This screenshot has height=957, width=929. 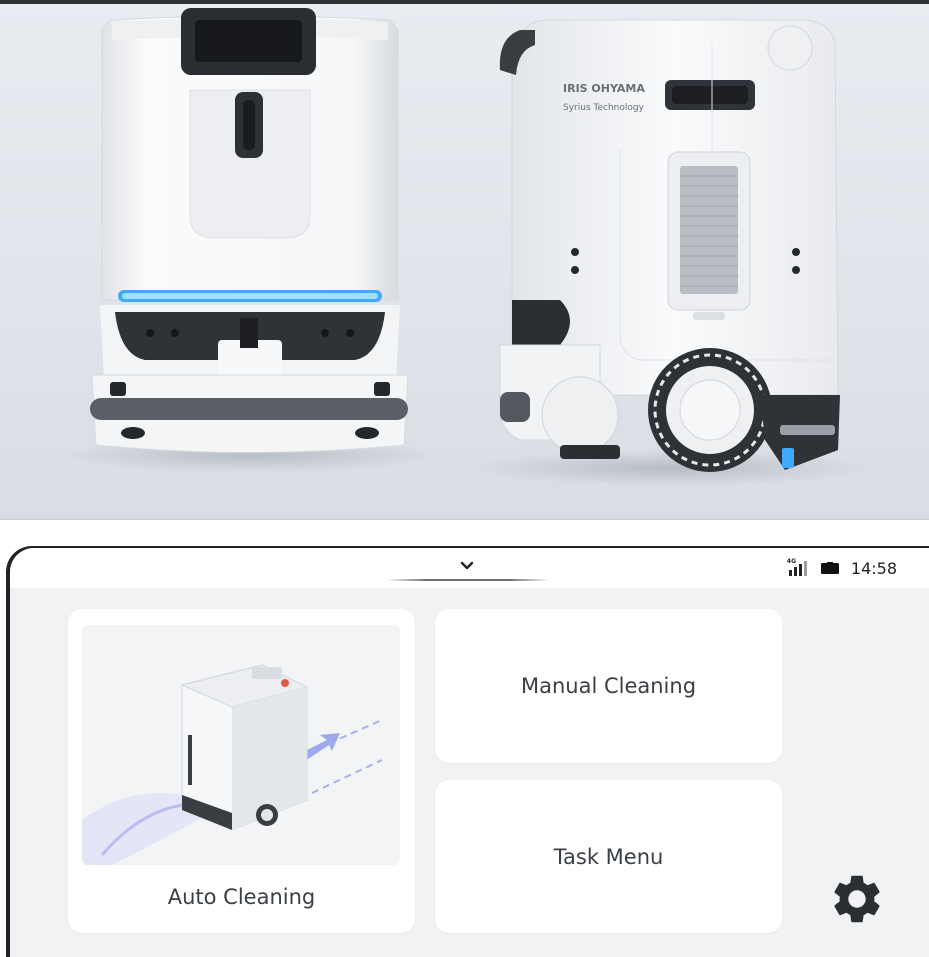 I want to click on manual-cleaning-label: Manual Cleaning, so click(x=608, y=686).